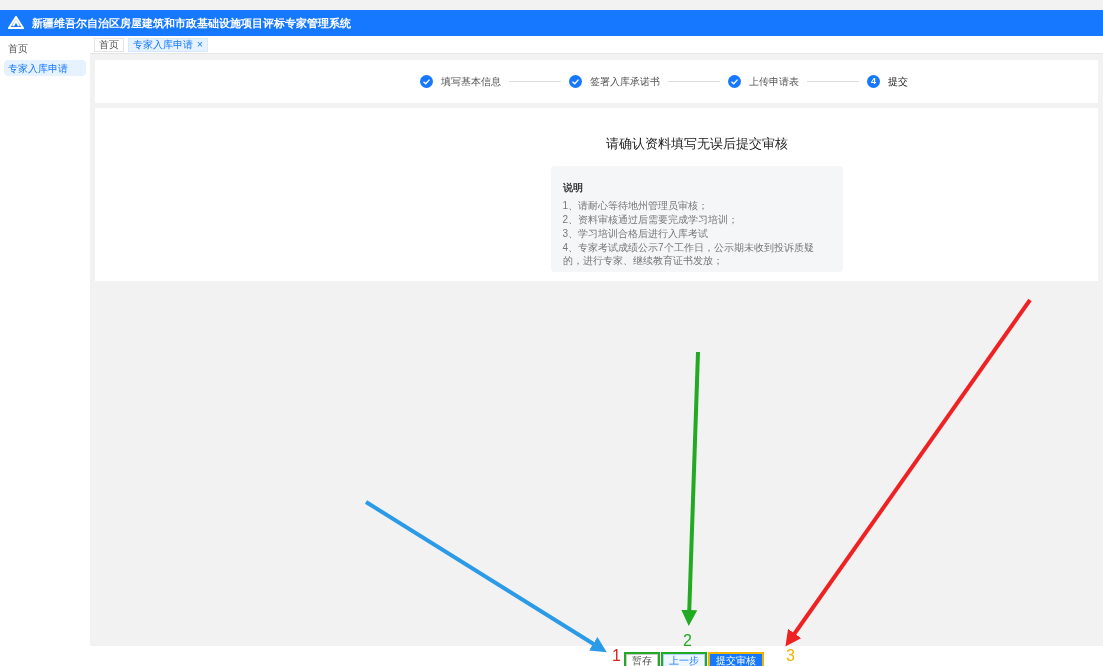 This screenshot has height=666, width=1103. What do you see at coordinates (688, 253) in the screenshot?
I see `notice-line: 4、专家考试成绩公示7个工作日，公示期未收到投诉质疑的，进行专家、继续教育证书发放；` at bounding box center [688, 253].